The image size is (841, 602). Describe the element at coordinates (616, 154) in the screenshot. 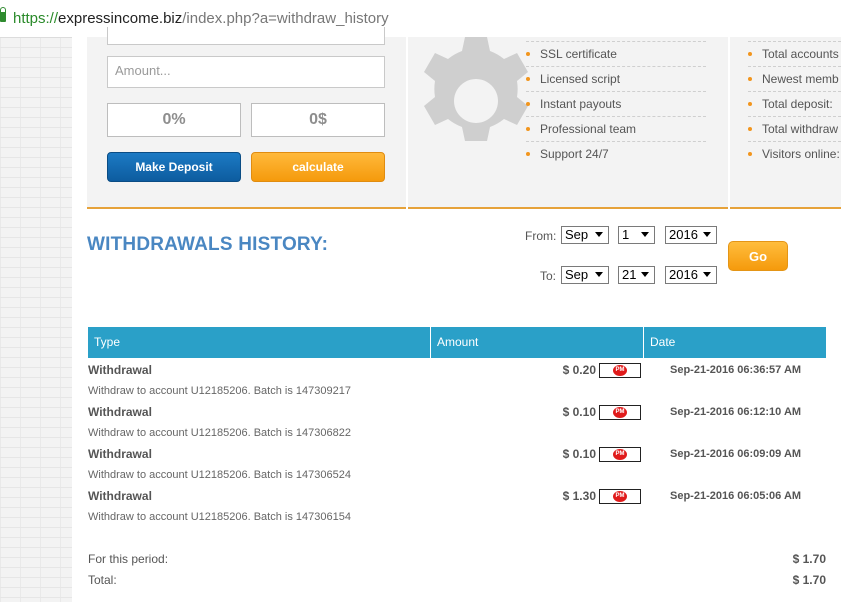

I see `list-item: Support 24/7` at that location.